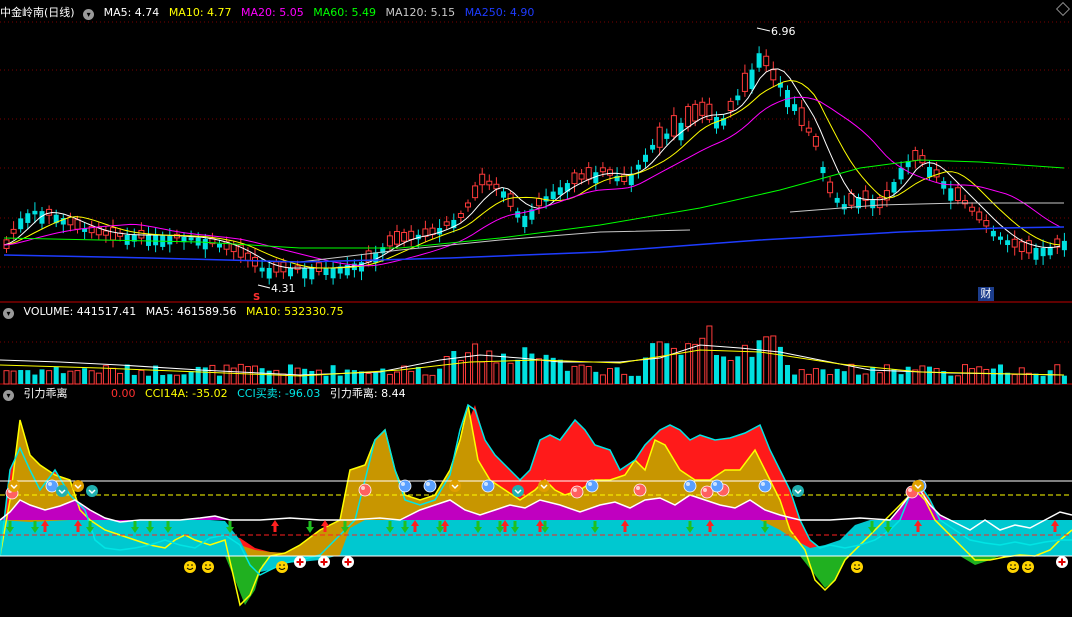  I want to click on up-arrow-icon, so click(275, 526).